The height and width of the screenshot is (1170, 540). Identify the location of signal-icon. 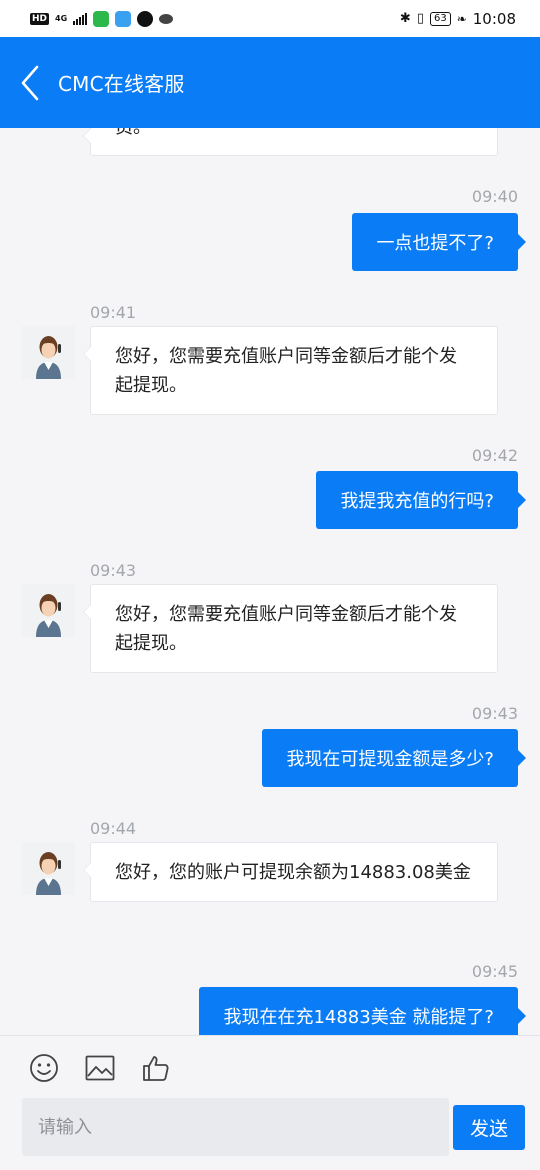
(80, 18).